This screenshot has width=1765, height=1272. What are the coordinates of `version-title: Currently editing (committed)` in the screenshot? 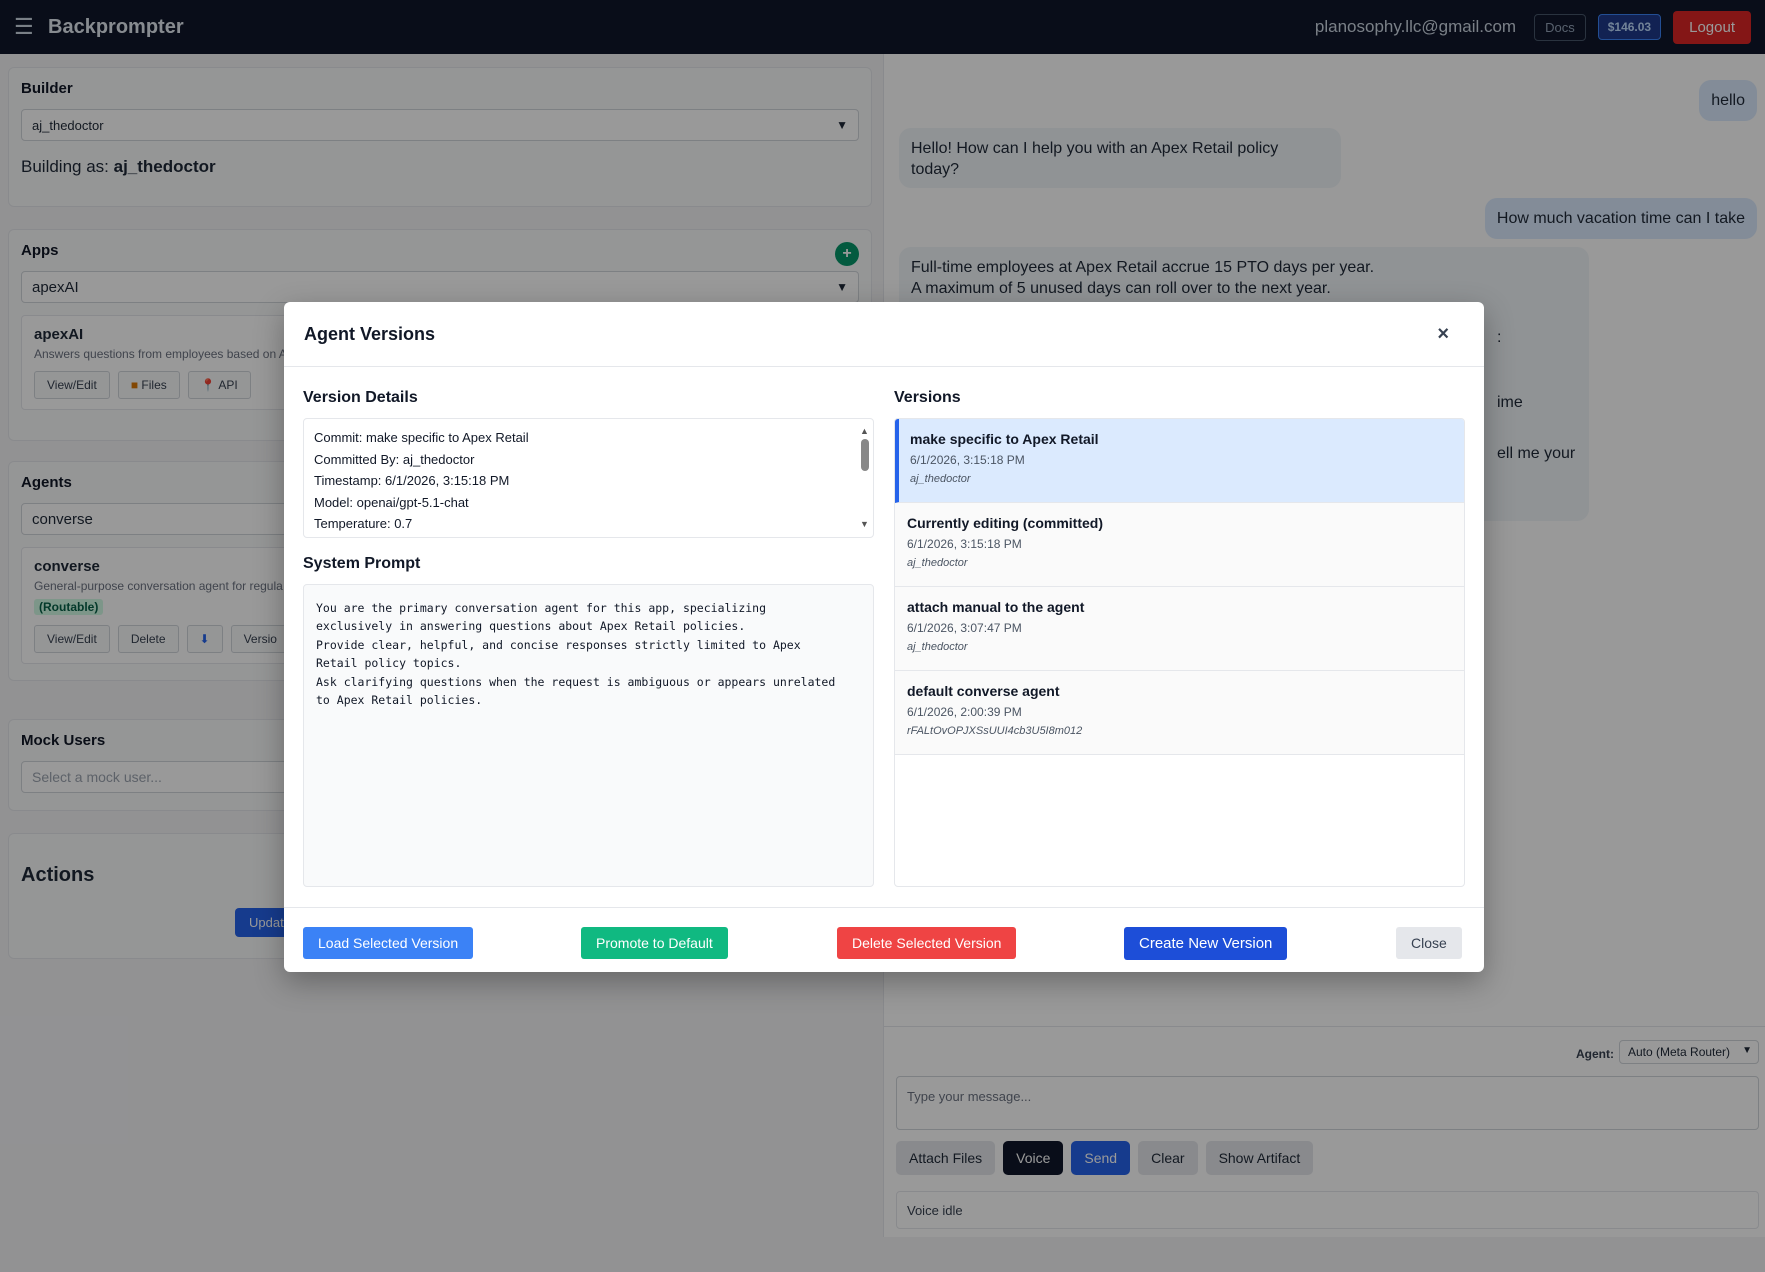 It's located at (1005, 523).